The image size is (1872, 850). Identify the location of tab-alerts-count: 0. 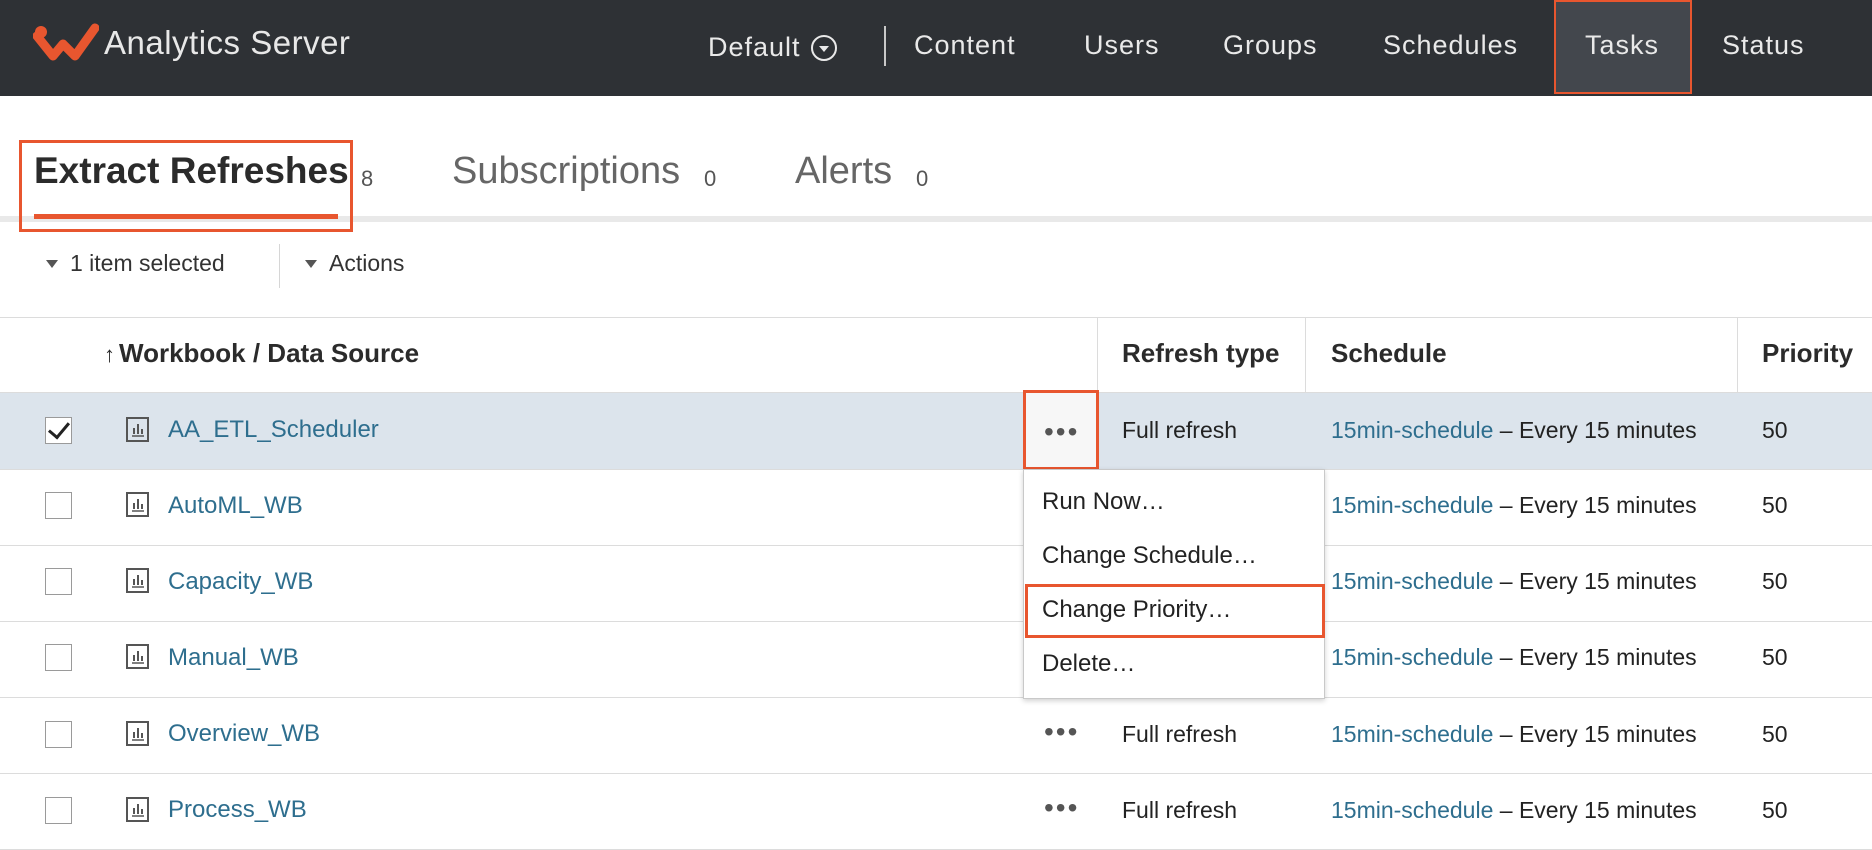
(922, 178).